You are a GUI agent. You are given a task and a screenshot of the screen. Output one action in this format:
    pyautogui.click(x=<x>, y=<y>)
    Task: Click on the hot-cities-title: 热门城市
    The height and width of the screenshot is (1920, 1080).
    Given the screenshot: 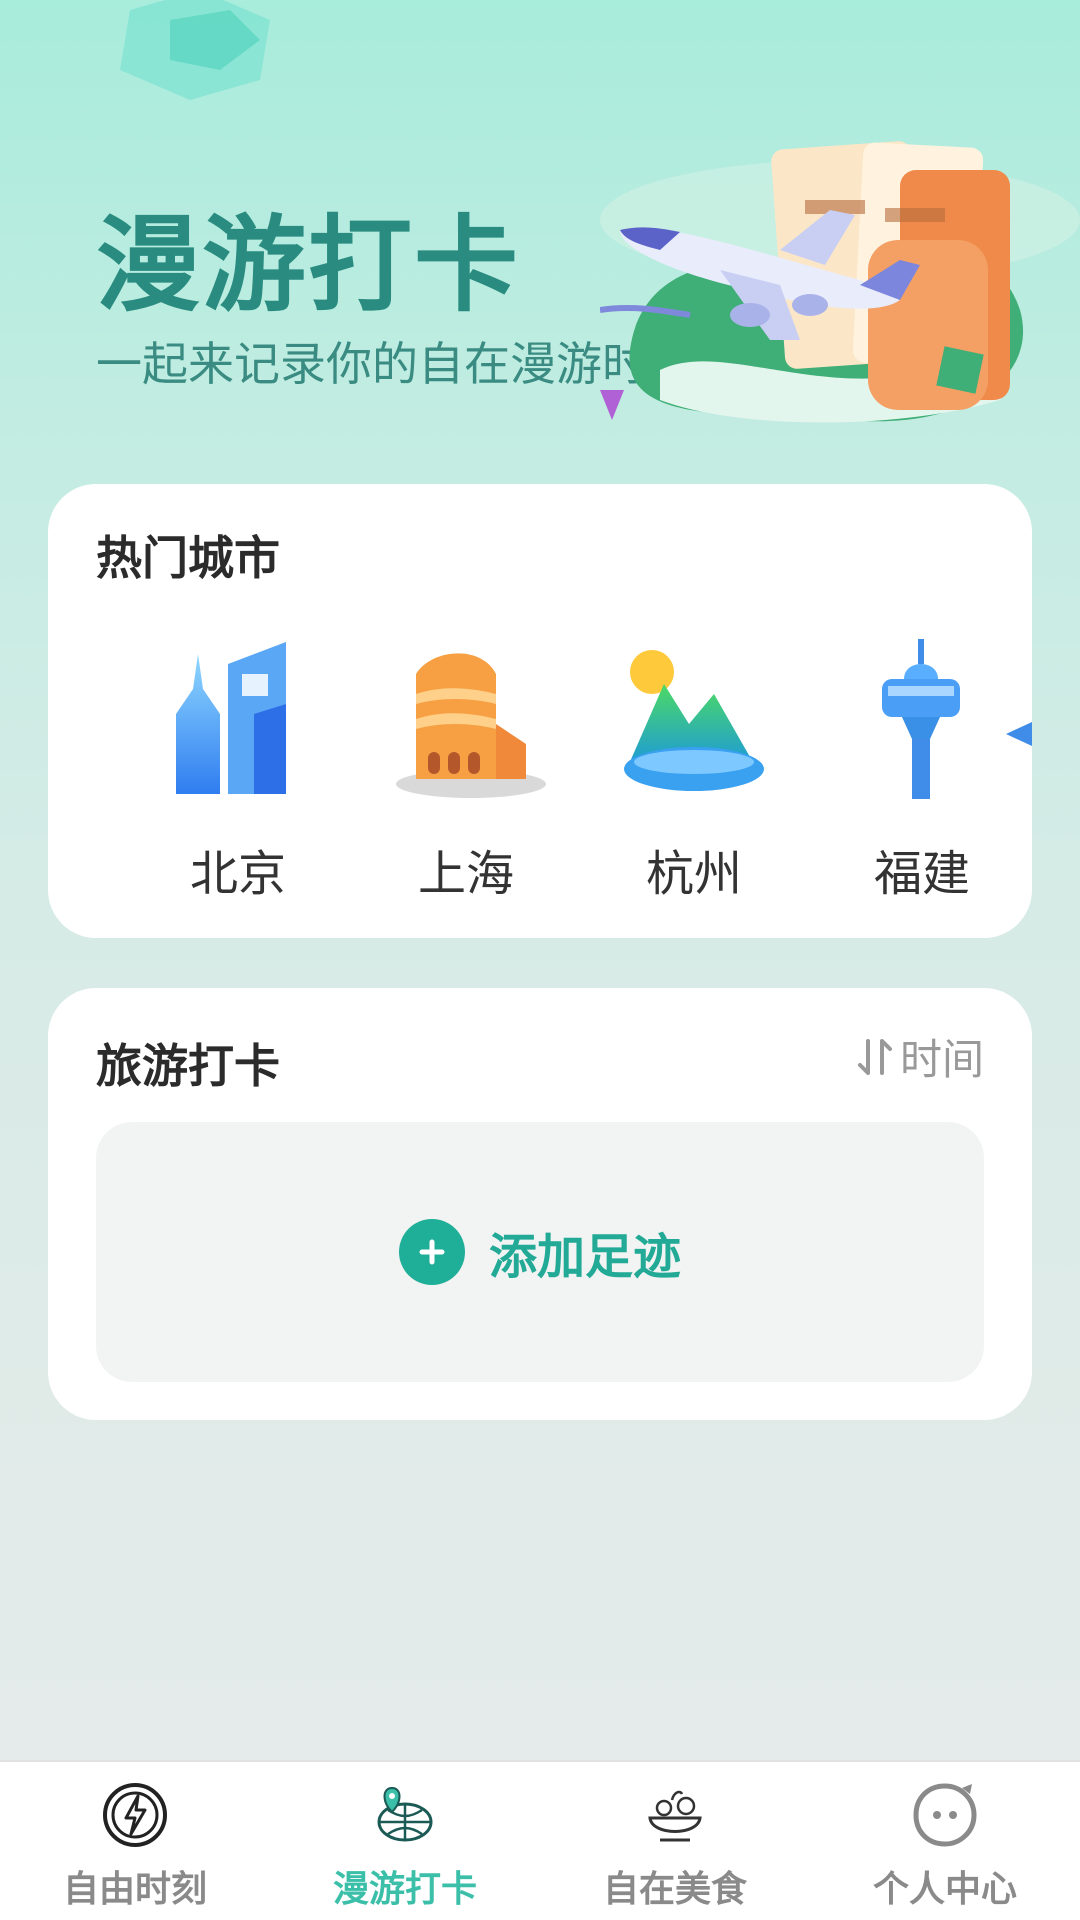 What is the action you would take?
    pyautogui.click(x=188, y=558)
    